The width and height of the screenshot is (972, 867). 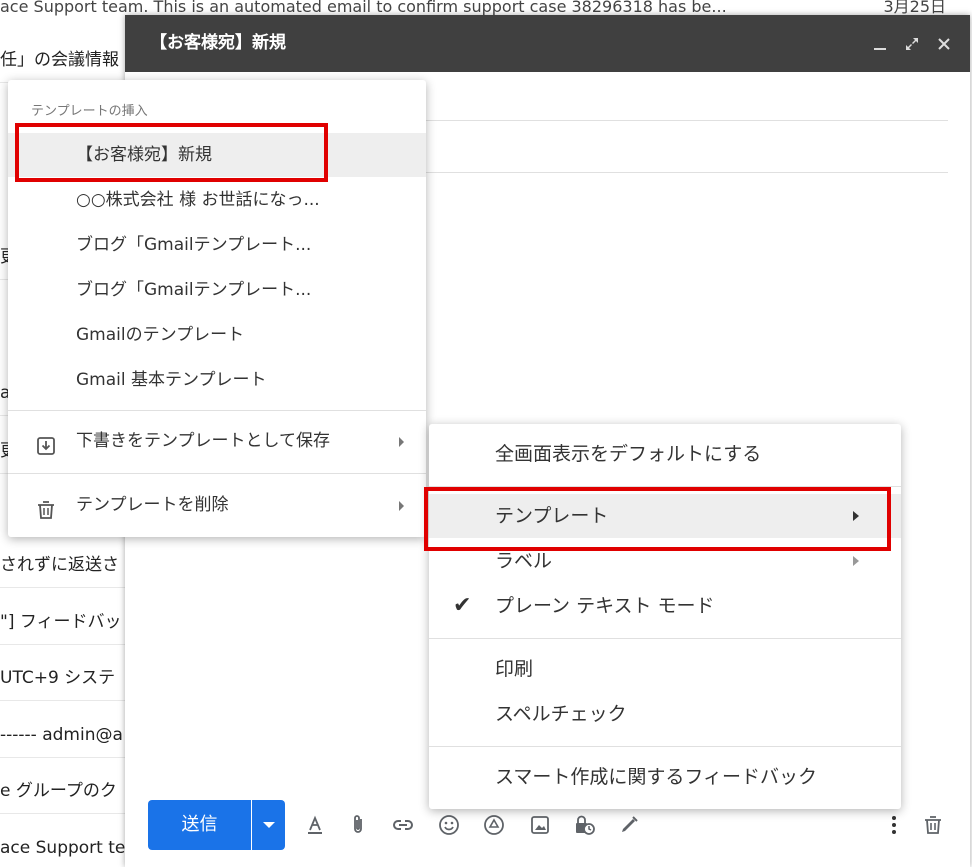 I want to click on compose-header: 【お客様宛】新規, so click(x=547, y=43).